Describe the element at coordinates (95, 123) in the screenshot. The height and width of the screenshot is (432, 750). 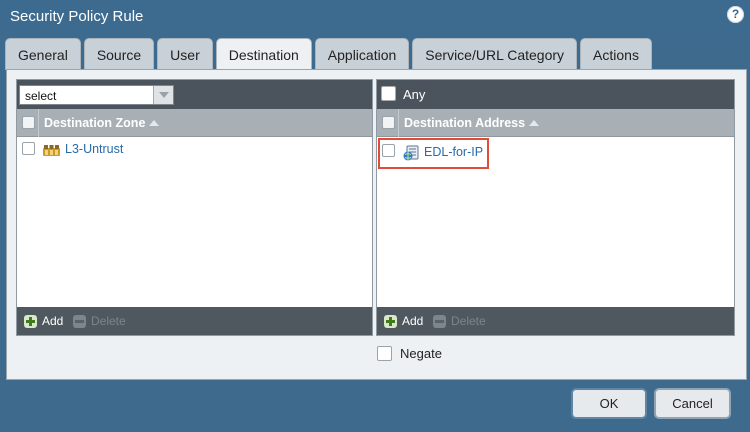
I see `zone-column-label: Destination Zone` at that location.